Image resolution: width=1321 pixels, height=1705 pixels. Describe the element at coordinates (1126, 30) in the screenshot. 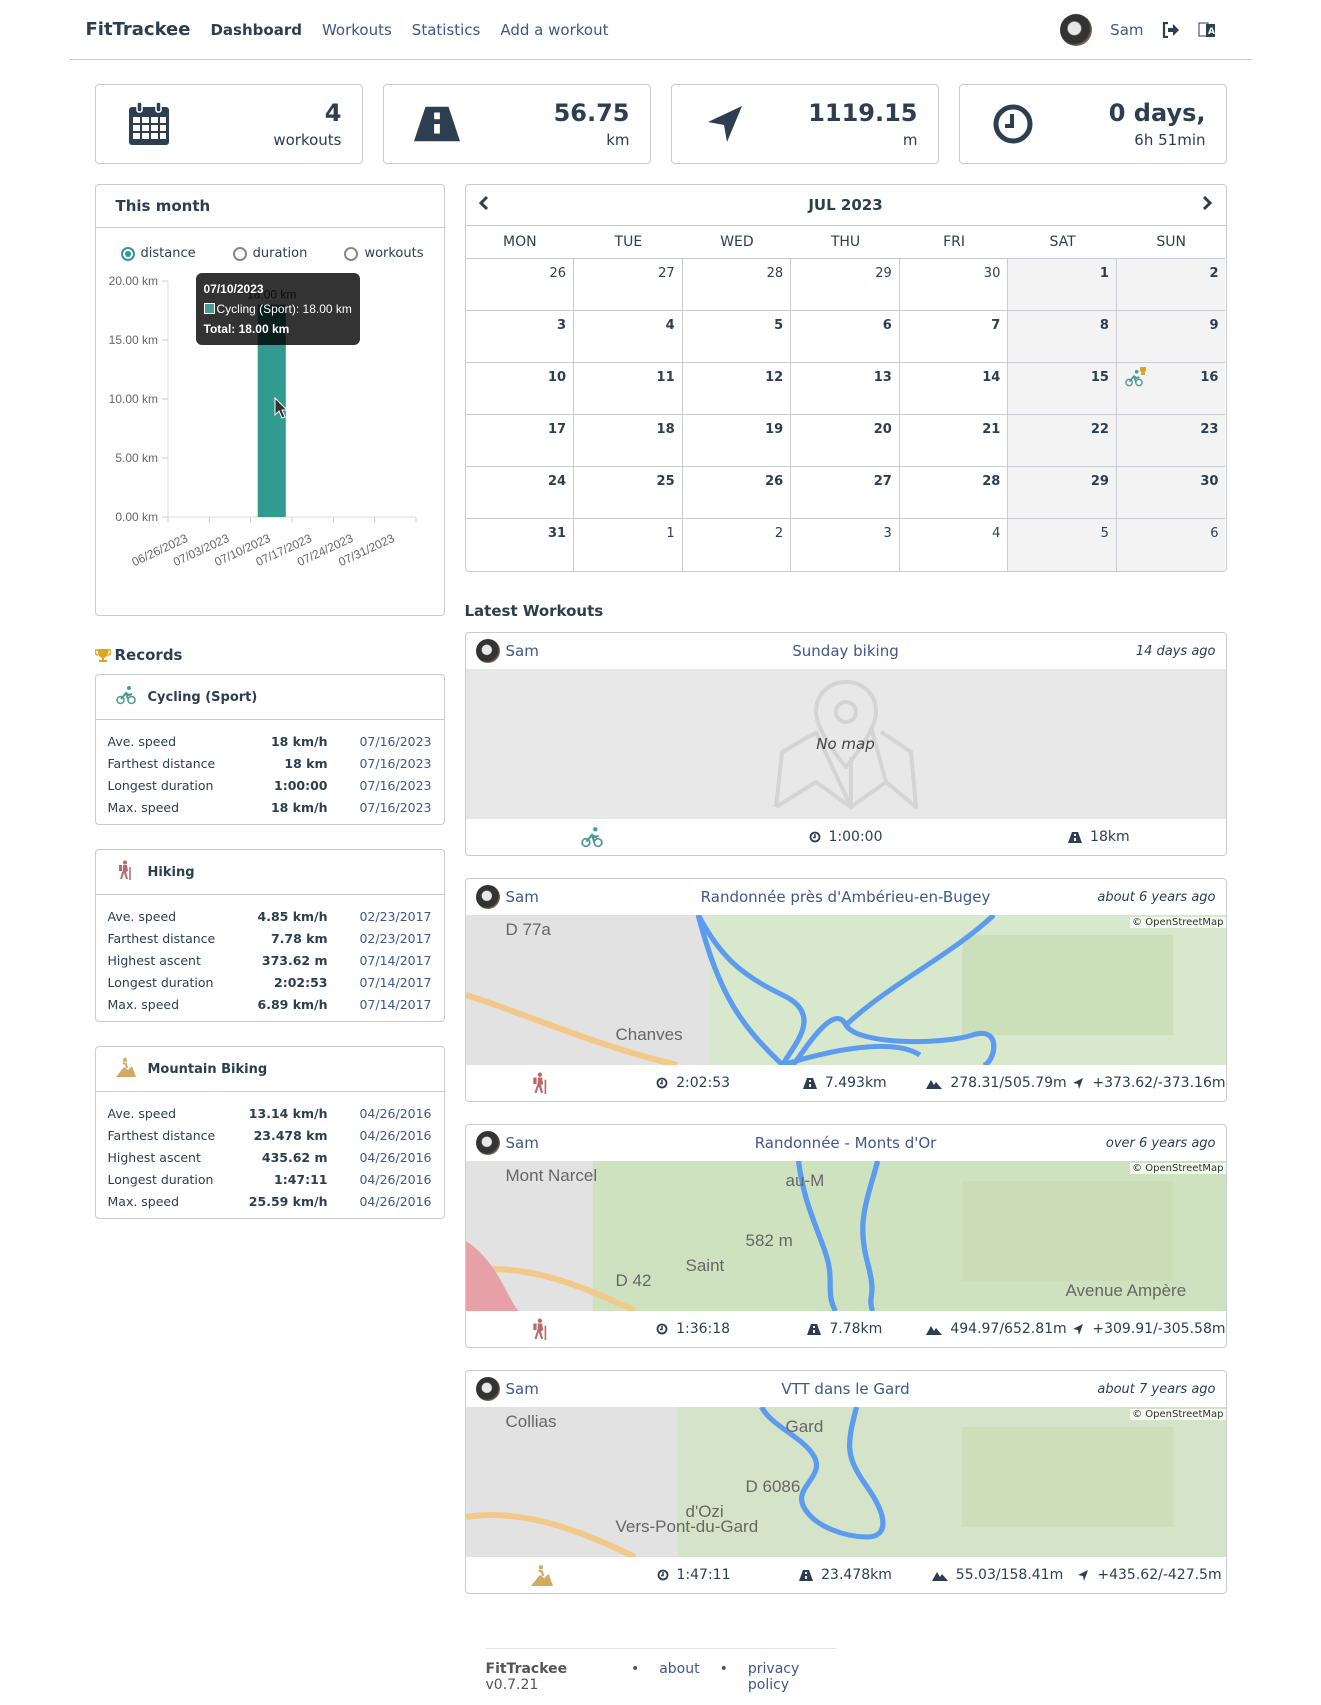

I see `nav-username: Sam` at that location.